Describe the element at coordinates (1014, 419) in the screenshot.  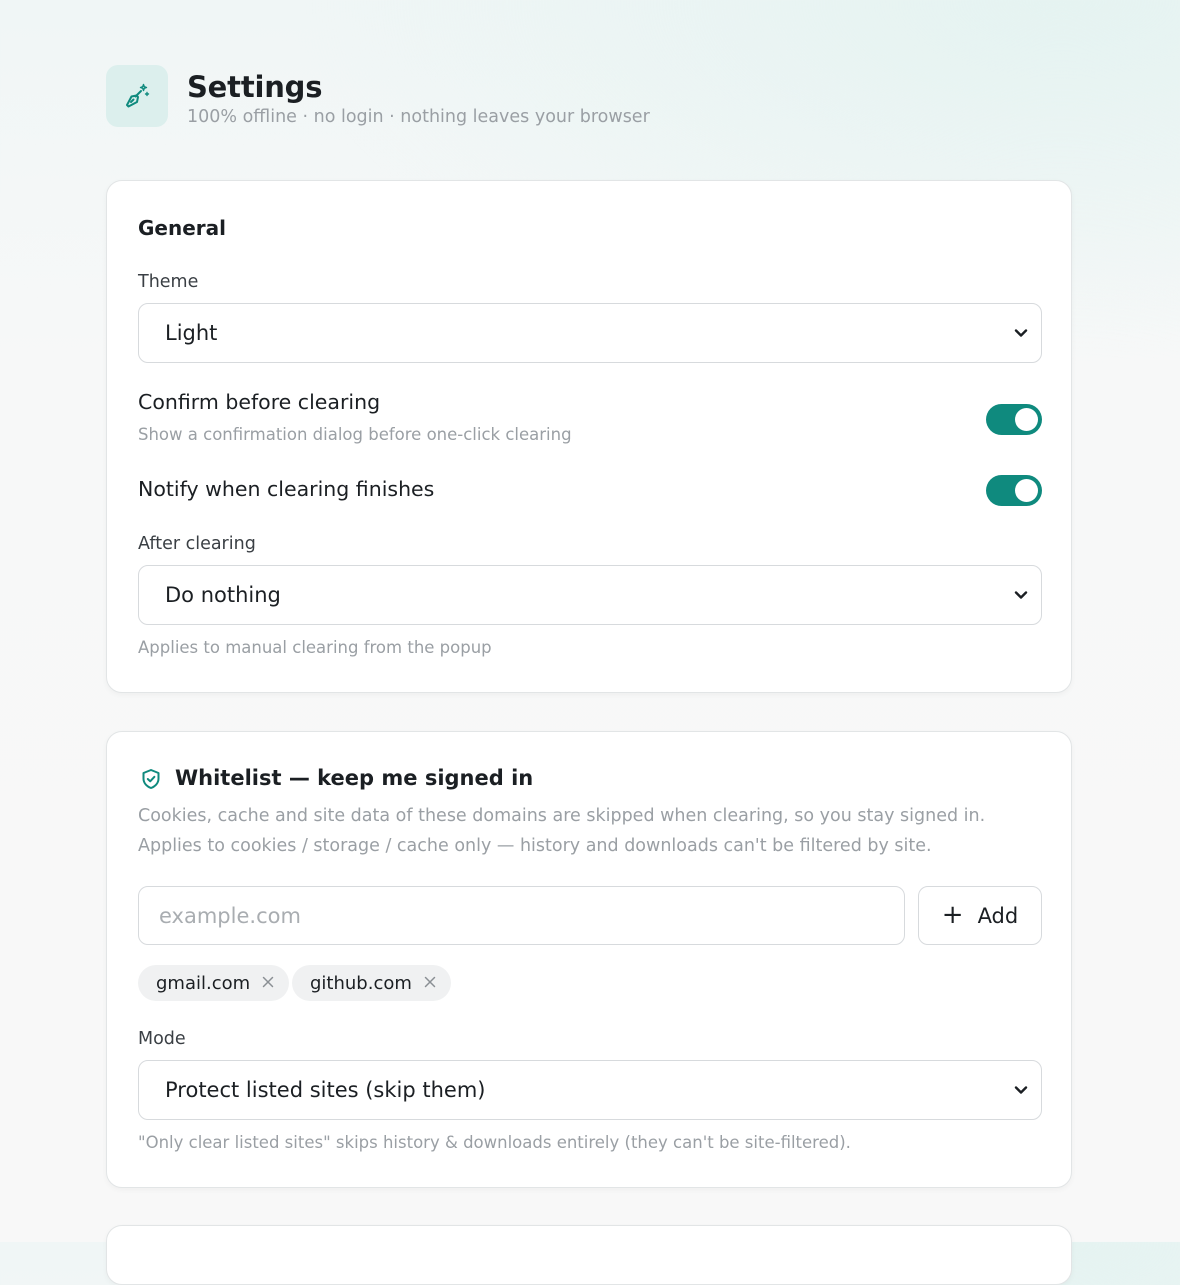
I see `confirm-before-clearing-toggle` at that location.